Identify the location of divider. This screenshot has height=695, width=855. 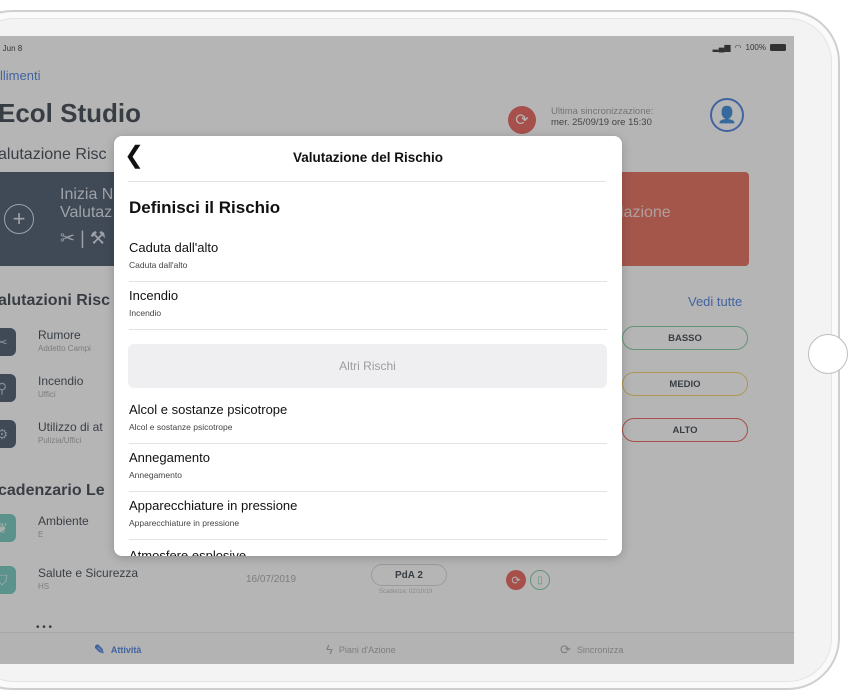
(367, 181).